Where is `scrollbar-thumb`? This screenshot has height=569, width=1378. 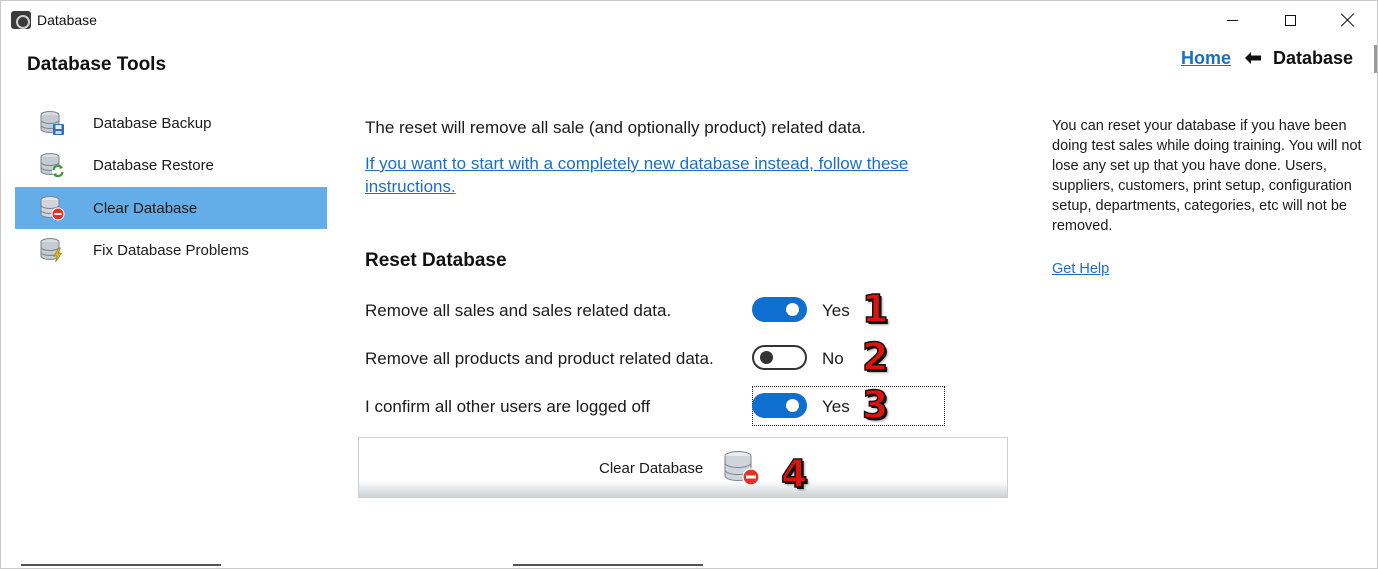
scrollbar-thumb is located at coordinates (1375, 59).